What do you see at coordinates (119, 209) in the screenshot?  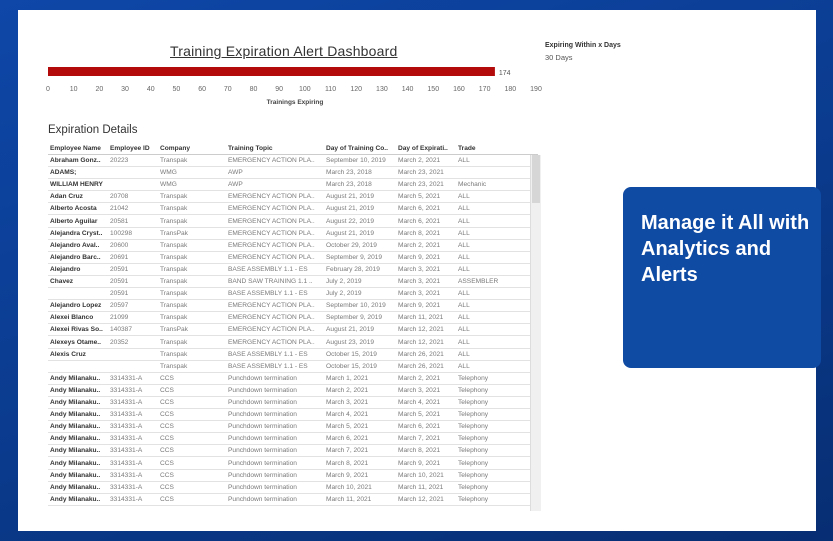 I see `table-cell: 21042` at bounding box center [119, 209].